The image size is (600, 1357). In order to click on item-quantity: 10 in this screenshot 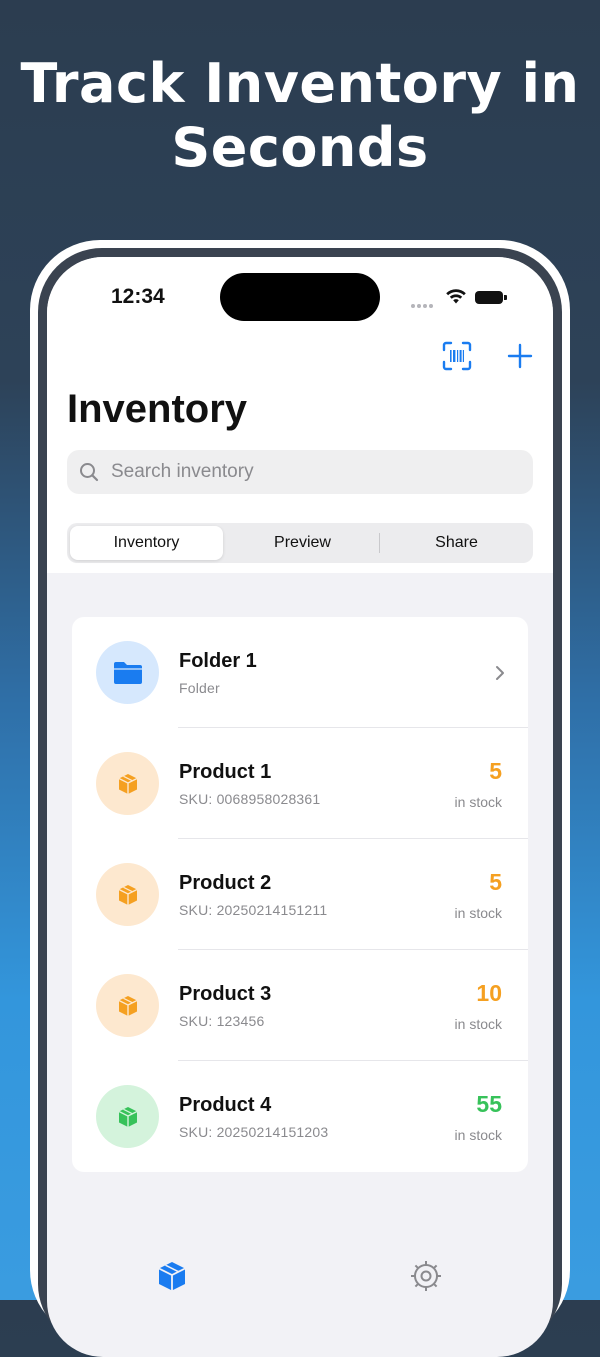, I will do `click(489, 993)`.